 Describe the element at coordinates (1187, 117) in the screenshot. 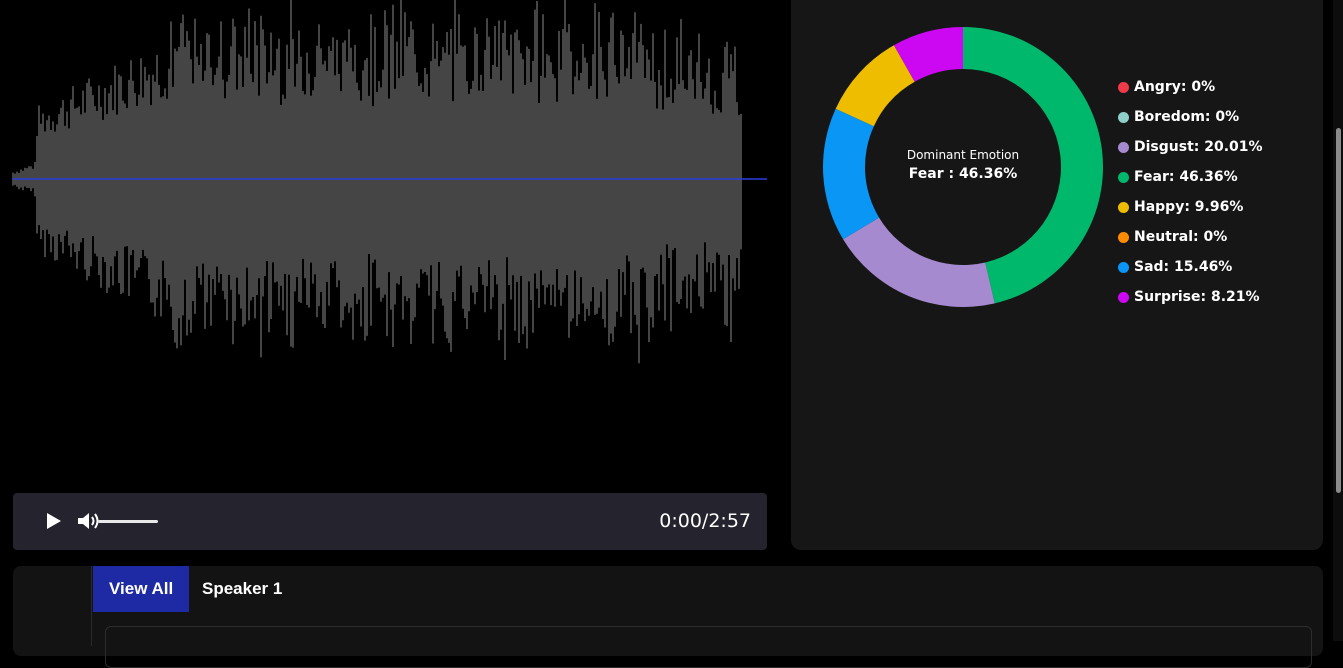

I see `legend-label: Boredom: 0%` at that location.